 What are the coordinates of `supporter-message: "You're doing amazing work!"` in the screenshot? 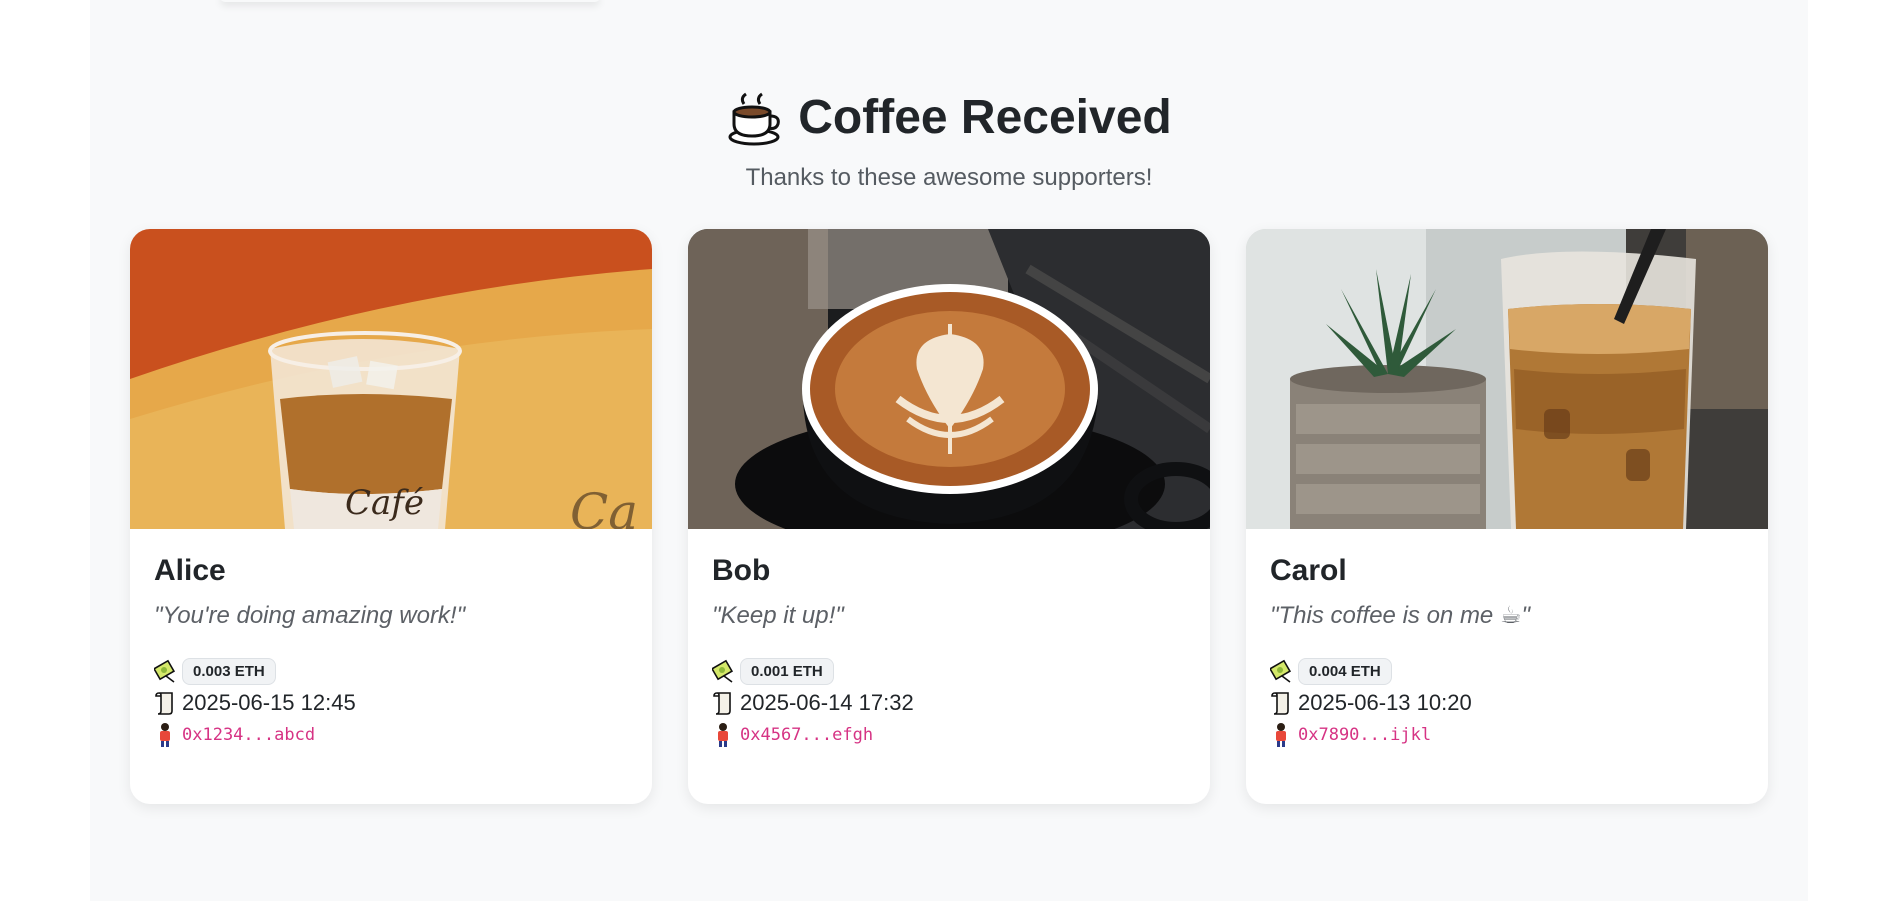 It's located at (310, 615).